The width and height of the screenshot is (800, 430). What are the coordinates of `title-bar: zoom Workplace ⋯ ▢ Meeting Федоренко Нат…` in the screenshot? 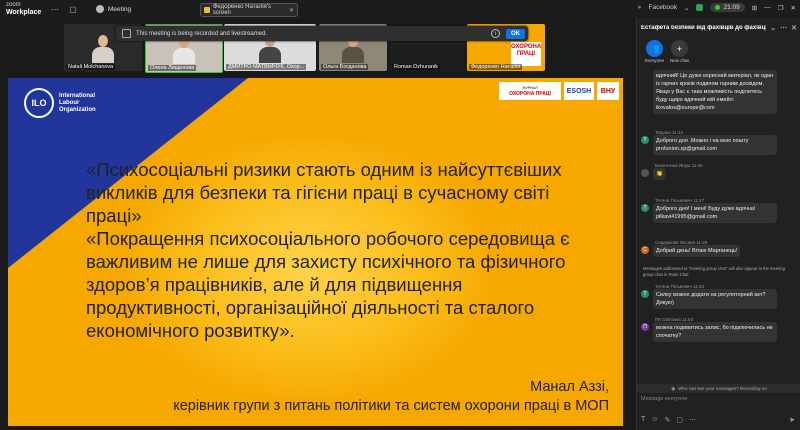 It's located at (400, 9).